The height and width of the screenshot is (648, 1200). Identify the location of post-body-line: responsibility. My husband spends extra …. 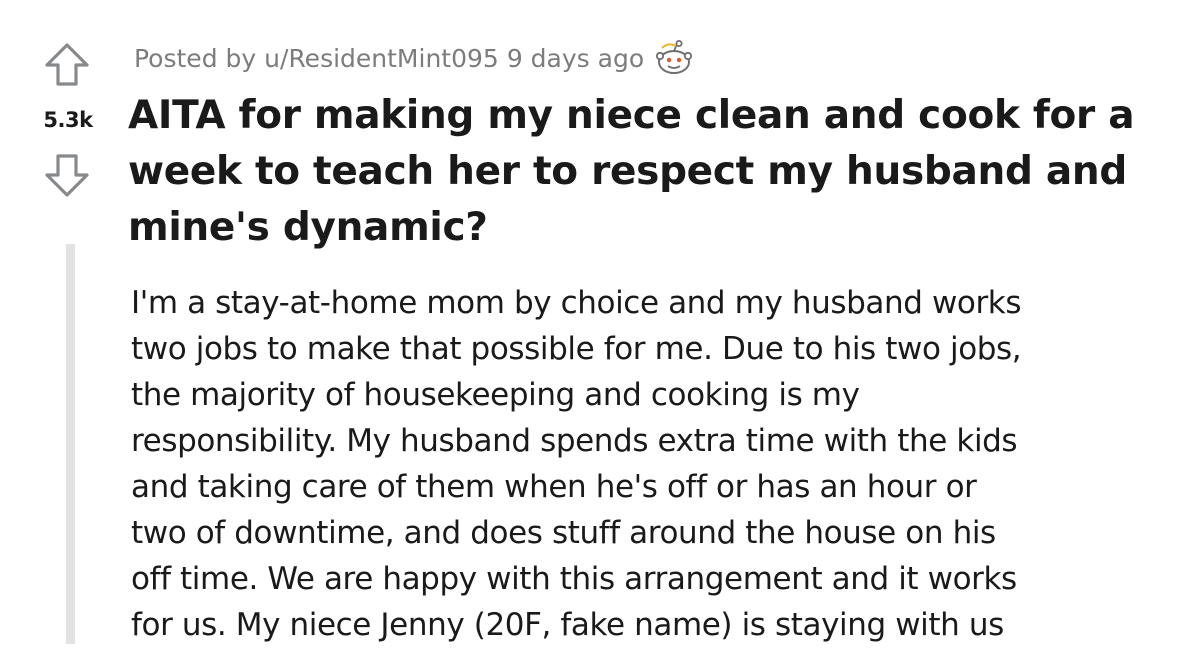
(574, 441).